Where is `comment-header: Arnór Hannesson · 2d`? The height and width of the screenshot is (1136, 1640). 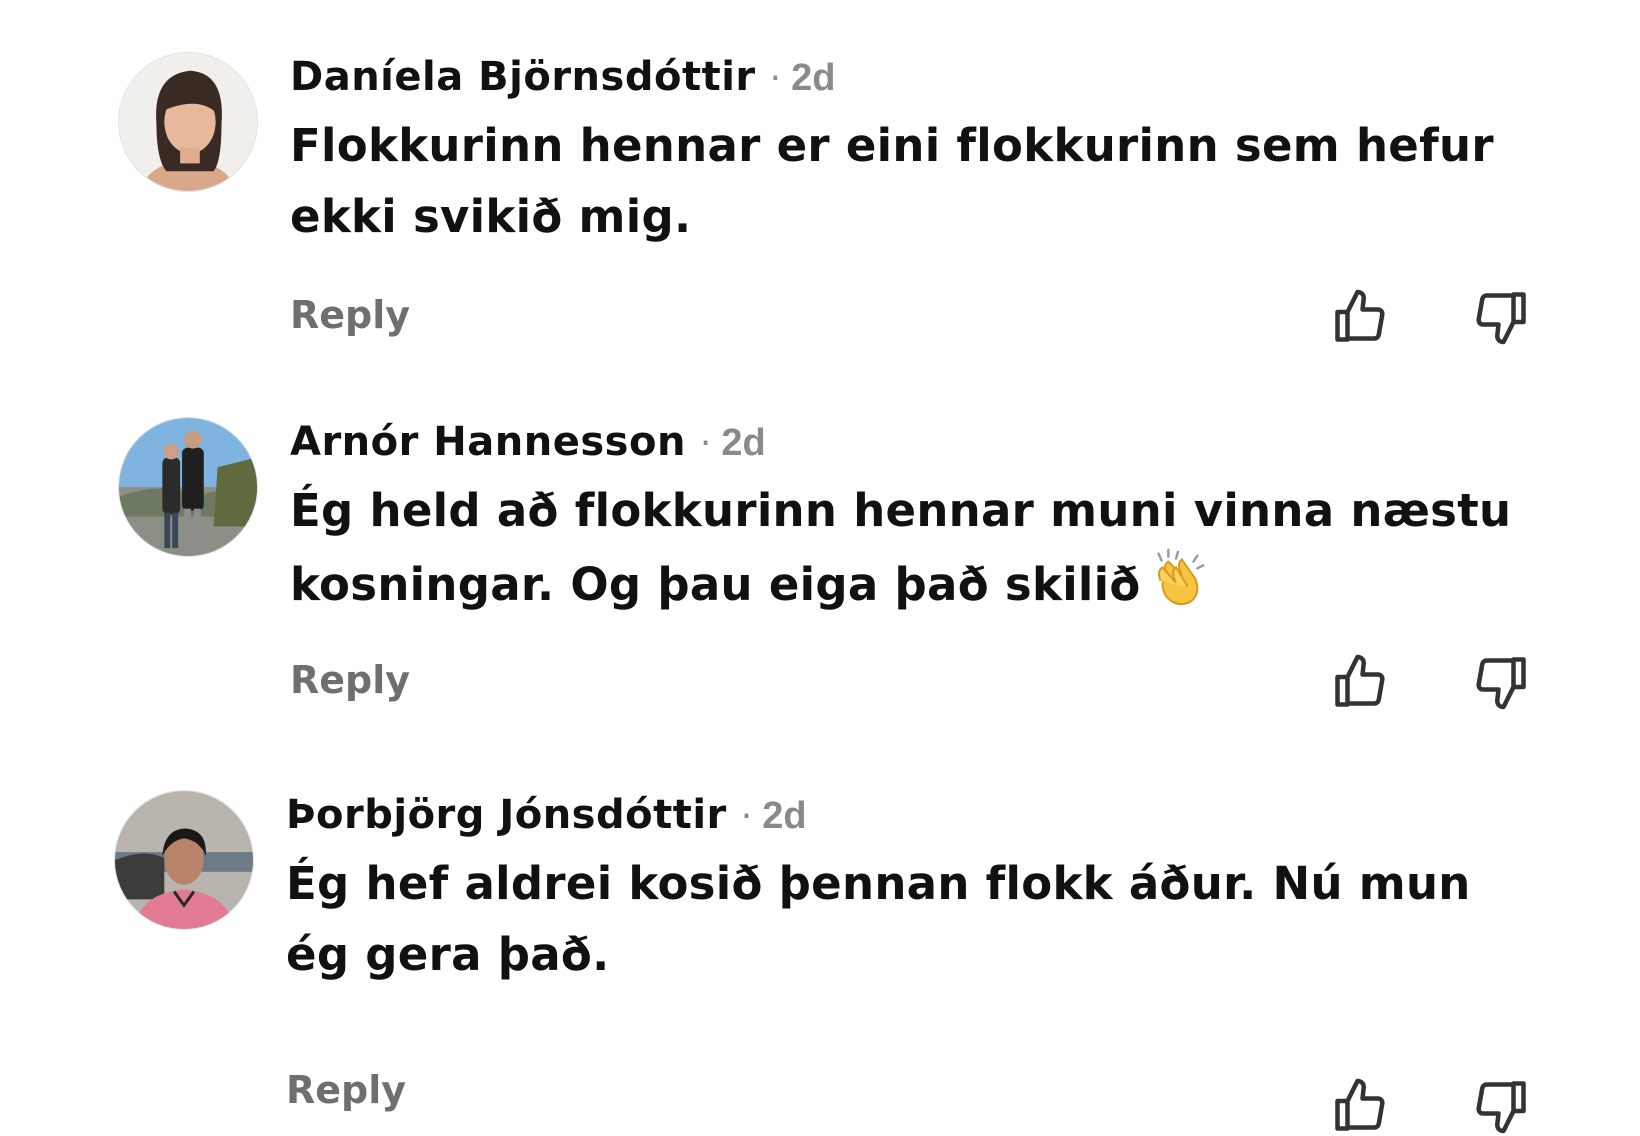 comment-header: Arnór Hannesson · 2d is located at coordinates (528, 442).